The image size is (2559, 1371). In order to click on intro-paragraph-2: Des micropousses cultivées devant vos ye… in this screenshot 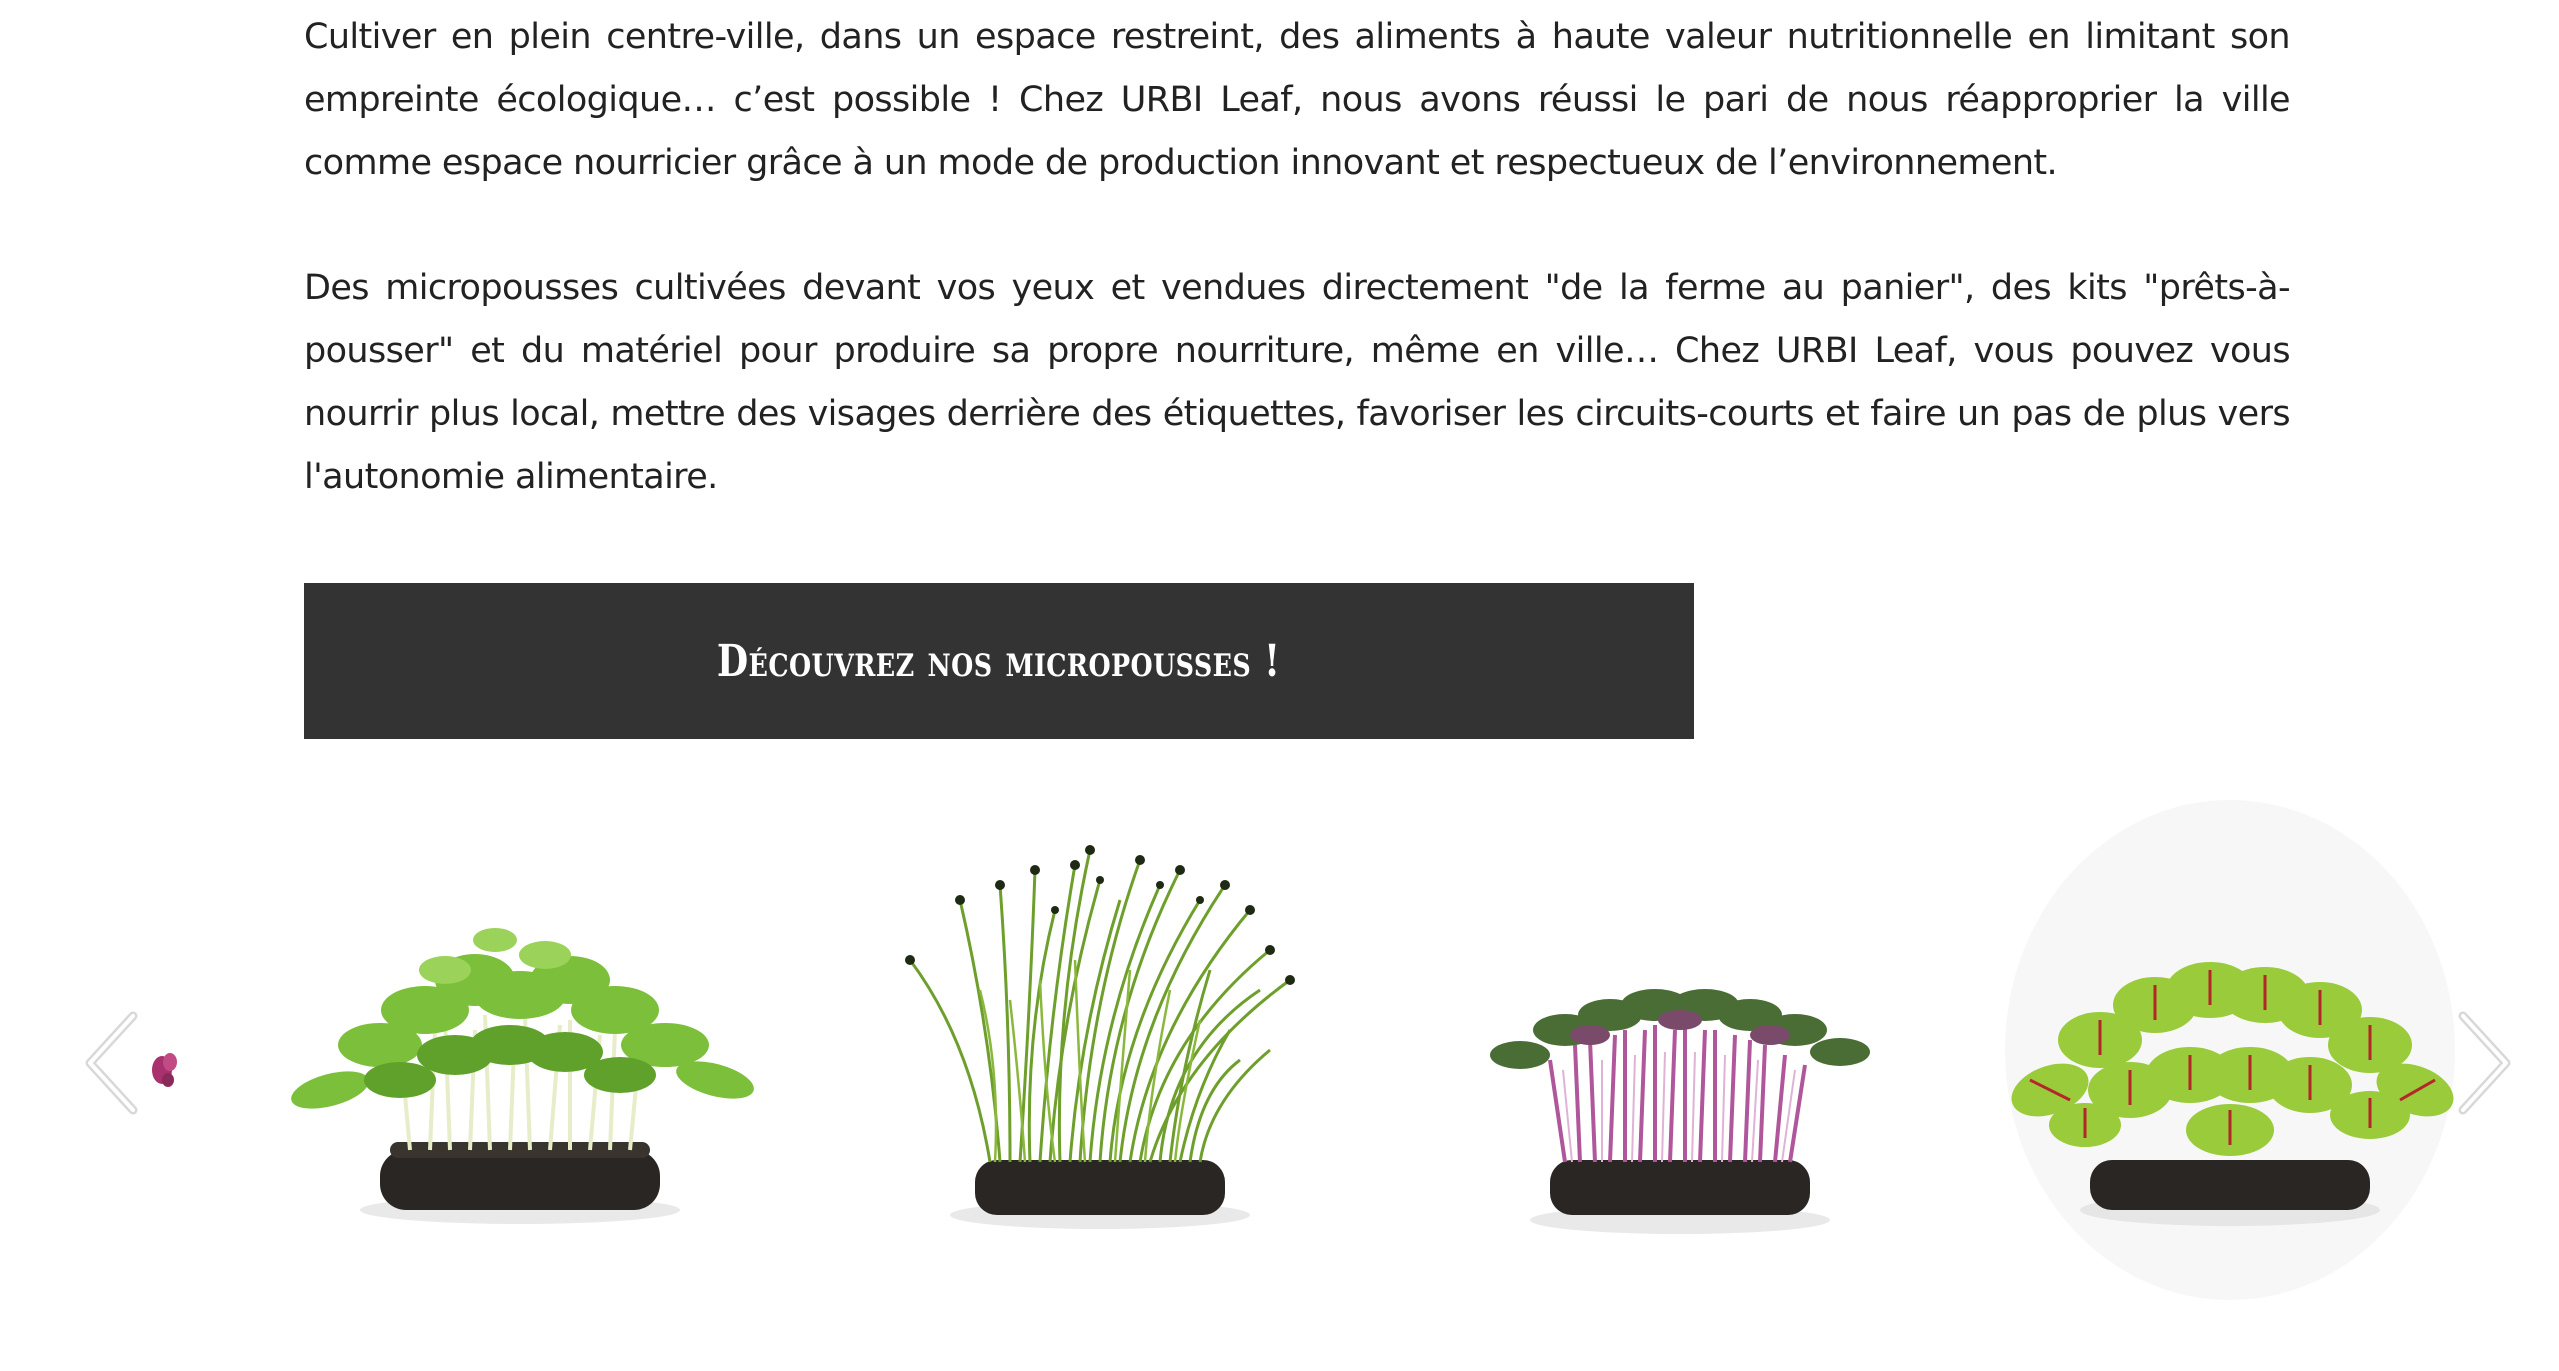, I will do `click(1297, 382)`.